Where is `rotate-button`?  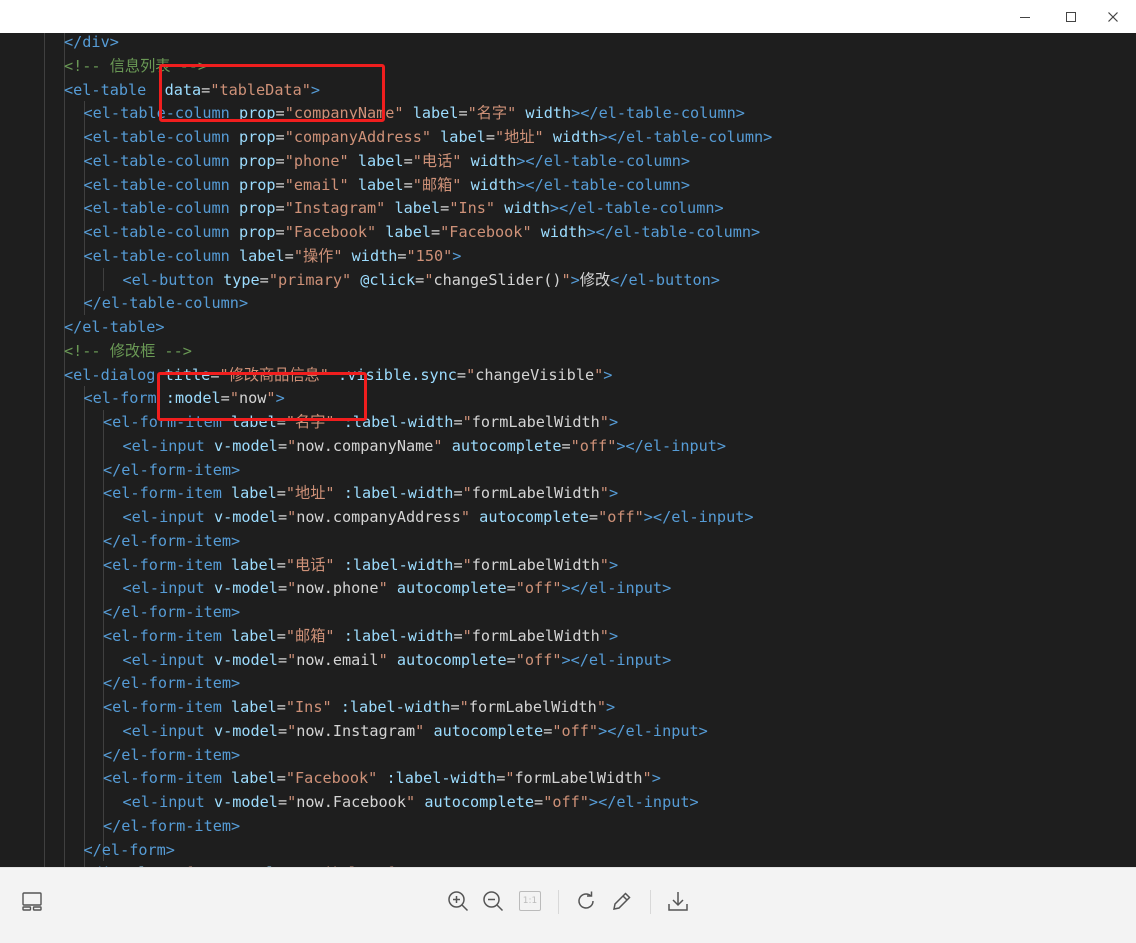 rotate-button is located at coordinates (586, 901).